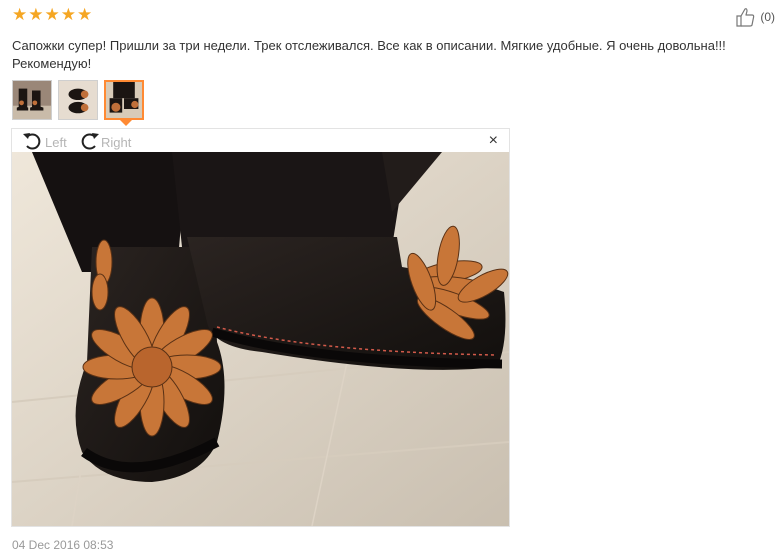 This screenshot has width=783, height=552. I want to click on rotate-right-label: Right, so click(116, 142).